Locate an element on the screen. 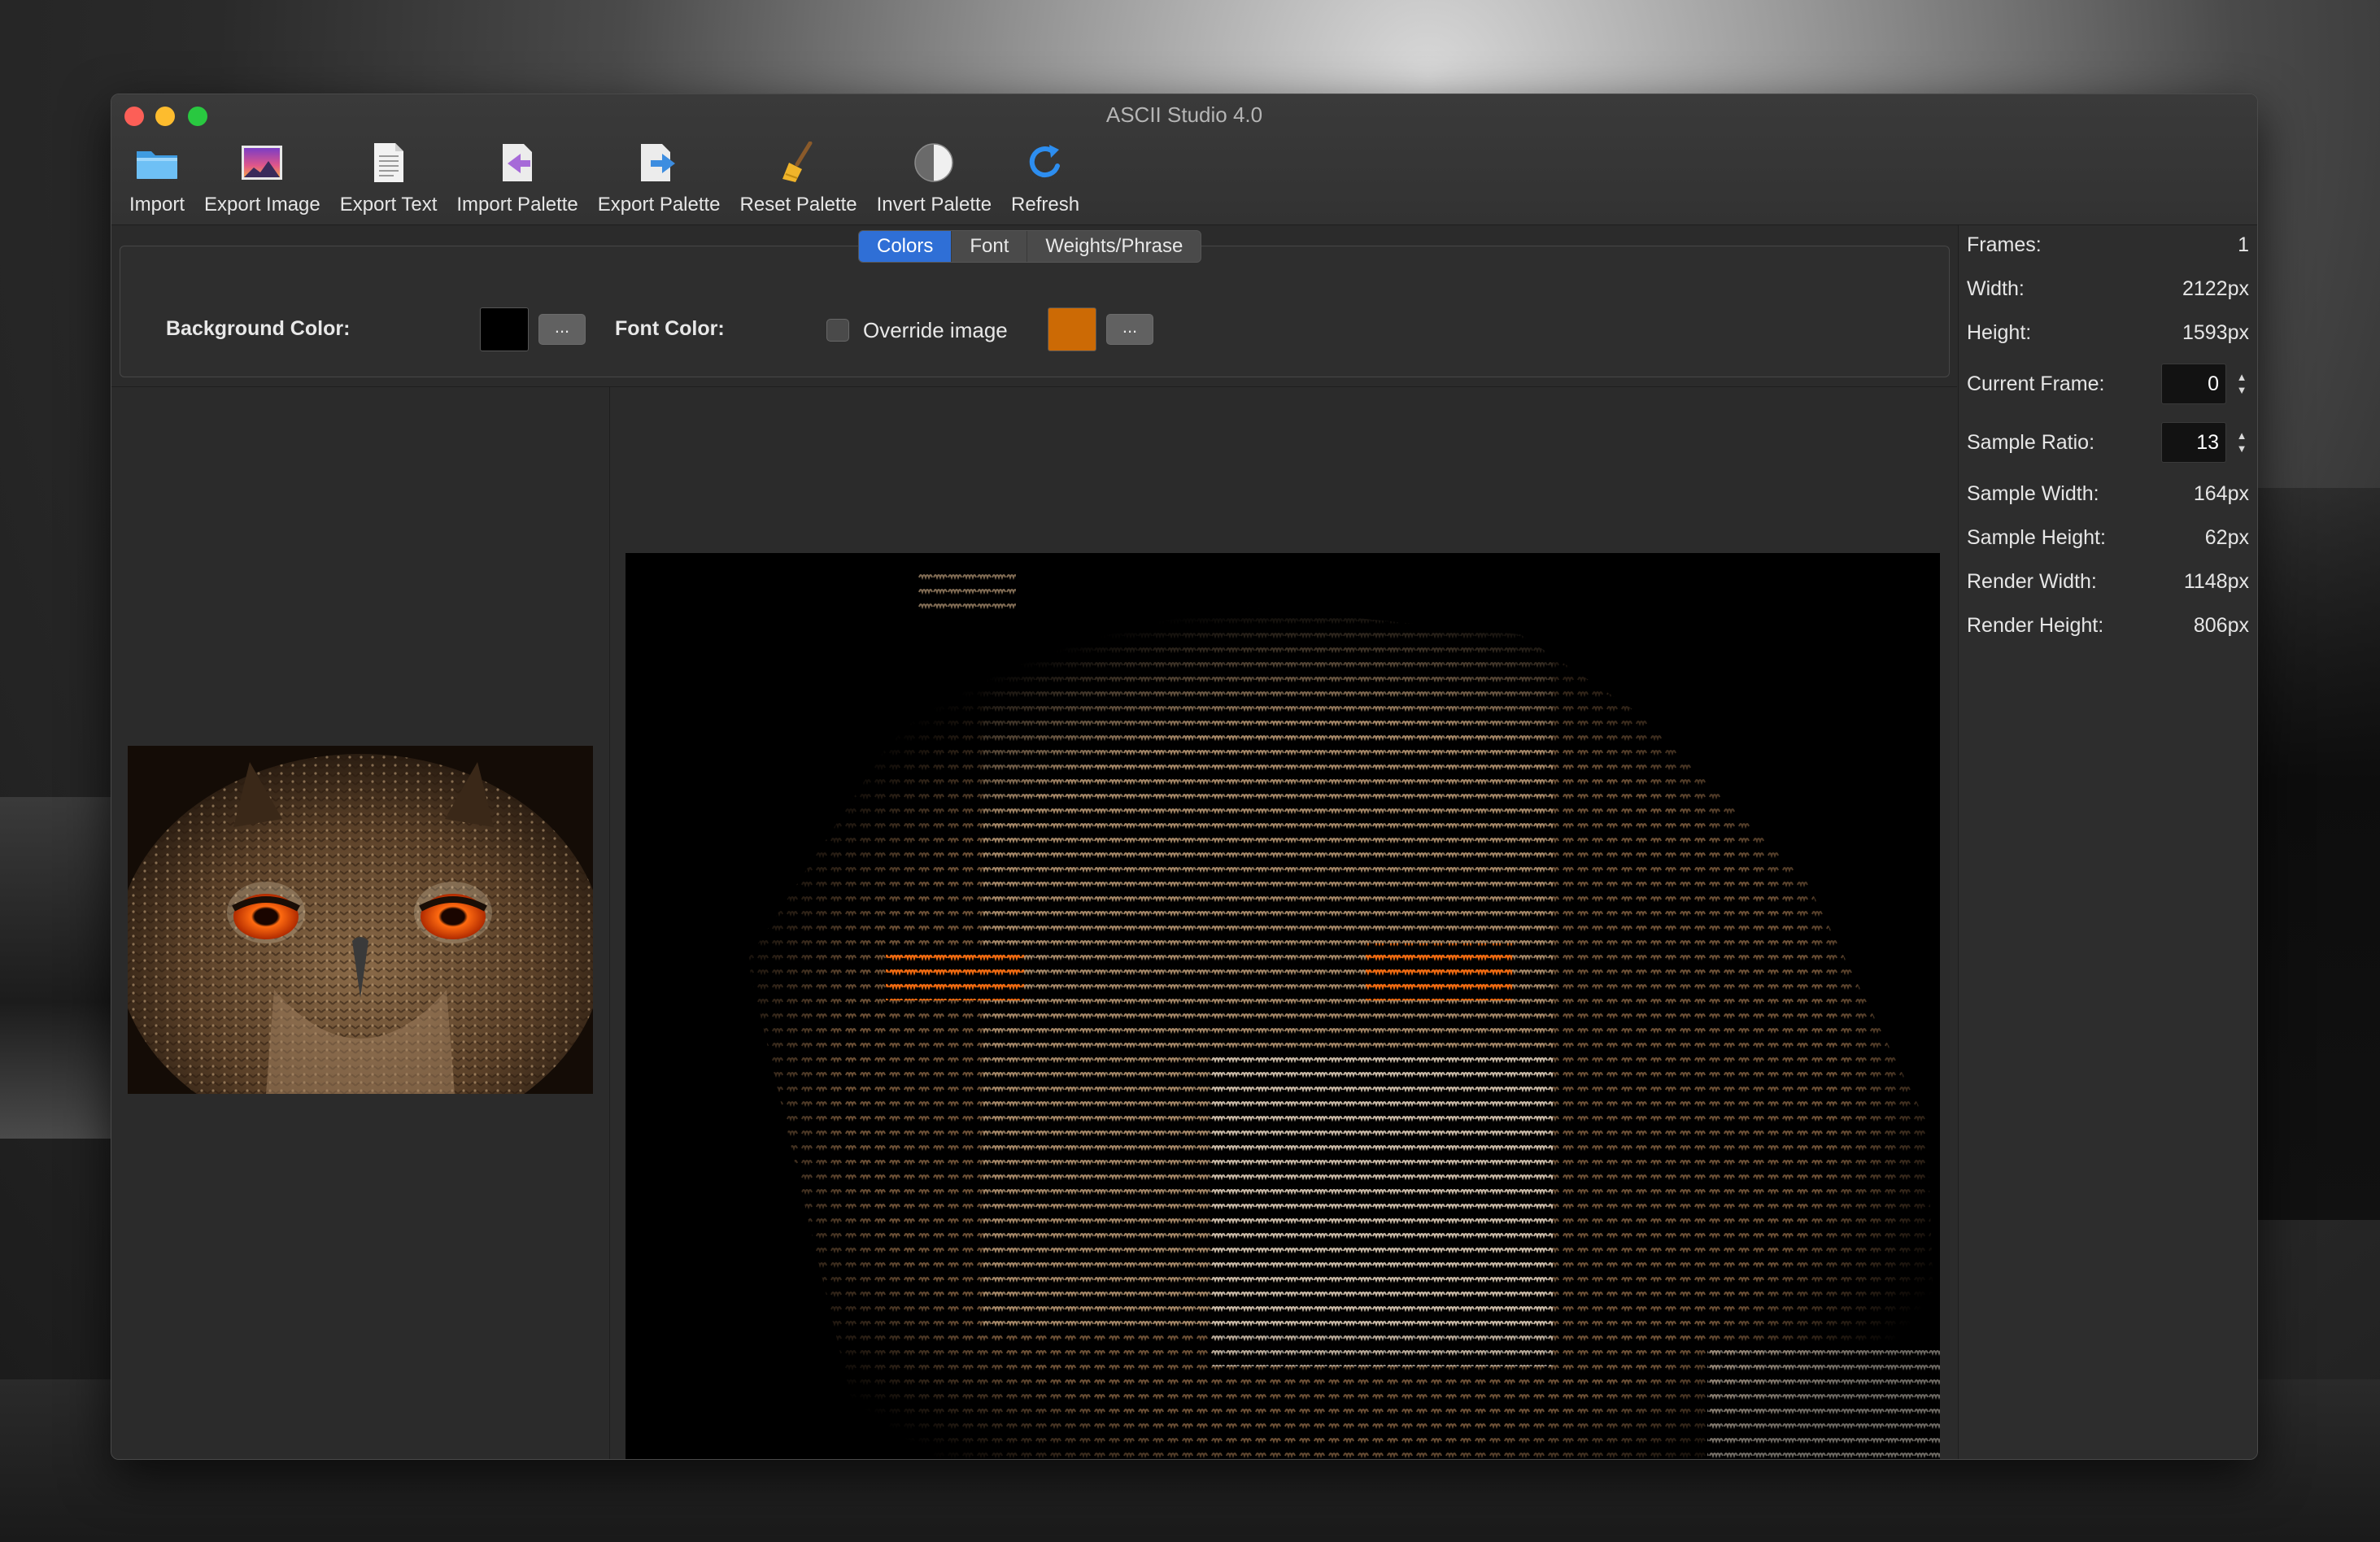 The image size is (2380, 1542). folder-icon is located at coordinates (157, 163).